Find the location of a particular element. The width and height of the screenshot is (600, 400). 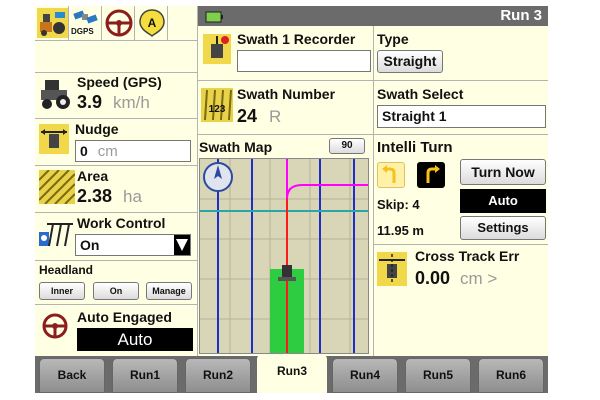

nudge-tractor-icon is located at coordinates (54, 139).